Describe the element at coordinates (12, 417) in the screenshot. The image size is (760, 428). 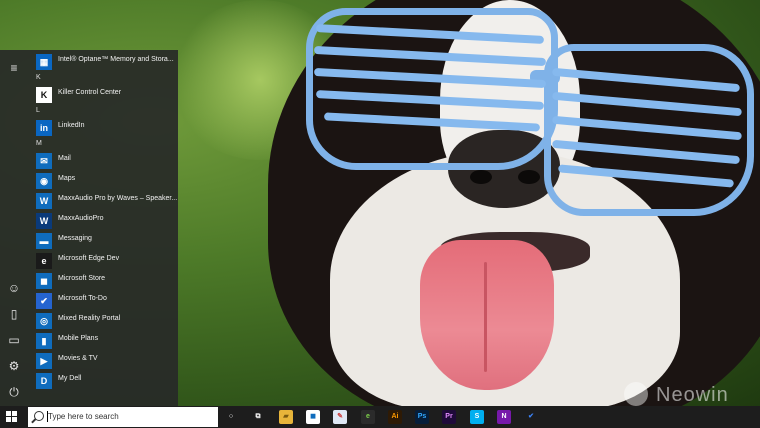
I see `start-button` at that location.